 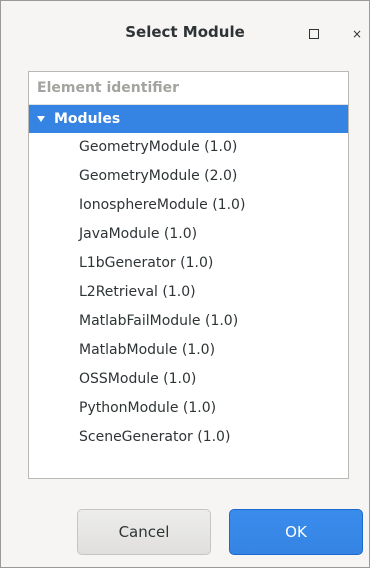 What do you see at coordinates (144, 532) in the screenshot?
I see `cancel-button: Cancel` at bounding box center [144, 532].